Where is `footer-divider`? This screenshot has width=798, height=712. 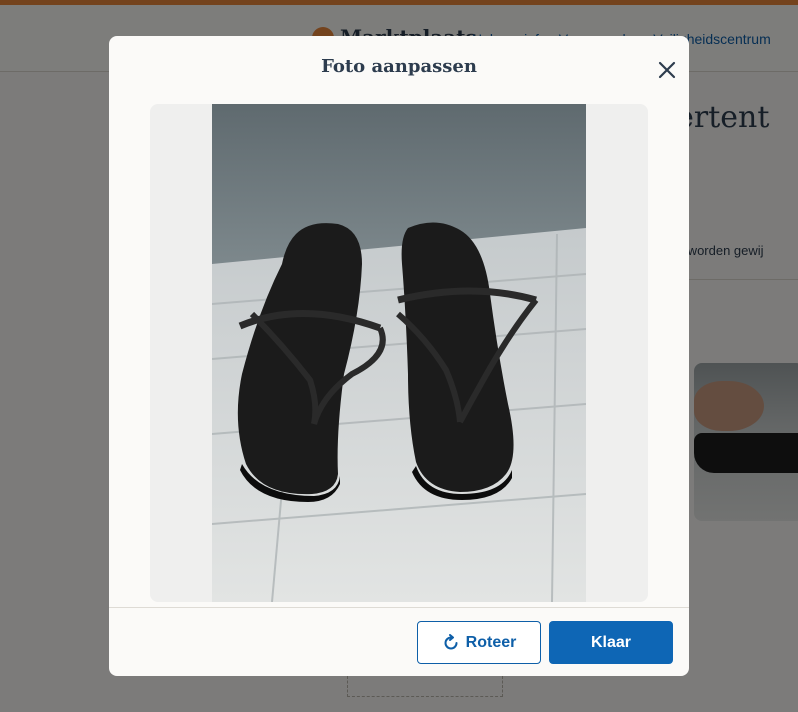
footer-divider is located at coordinates (399, 607).